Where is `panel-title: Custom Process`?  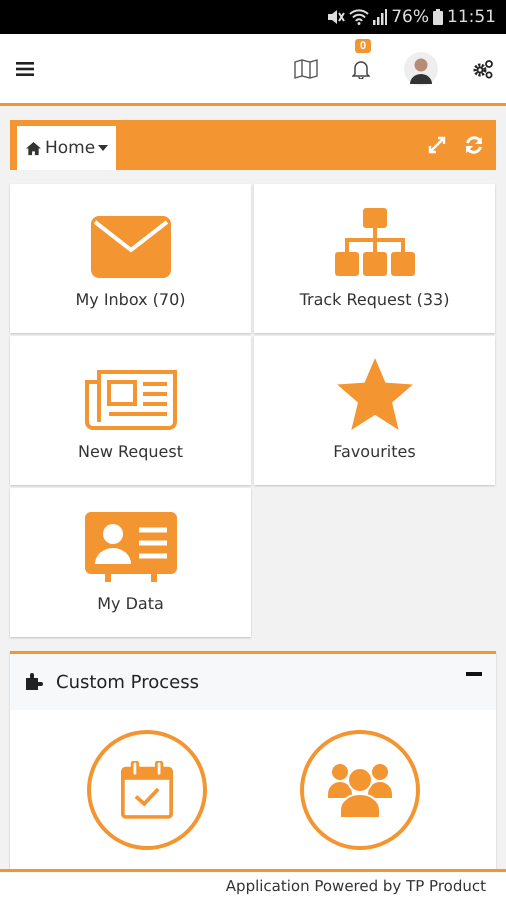
panel-title: Custom Process is located at coordinates (127, 682).